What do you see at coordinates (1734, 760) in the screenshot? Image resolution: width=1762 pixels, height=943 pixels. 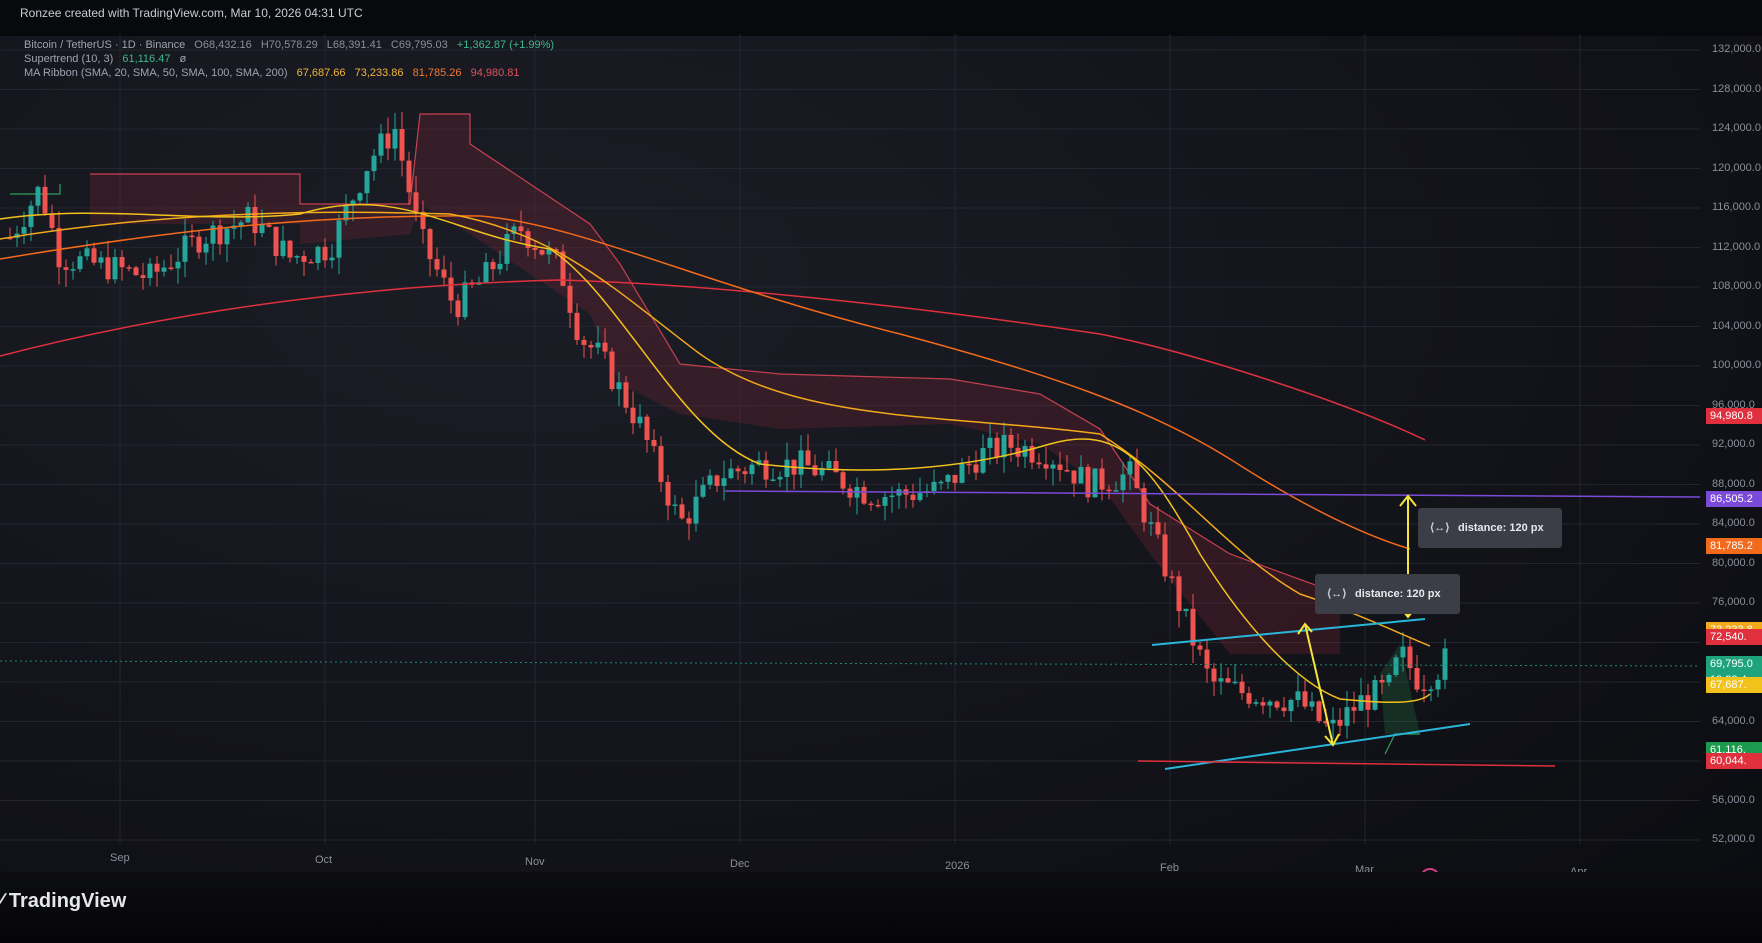 I see `price-tag: 60,044.` at bounding box center [1734, 760].